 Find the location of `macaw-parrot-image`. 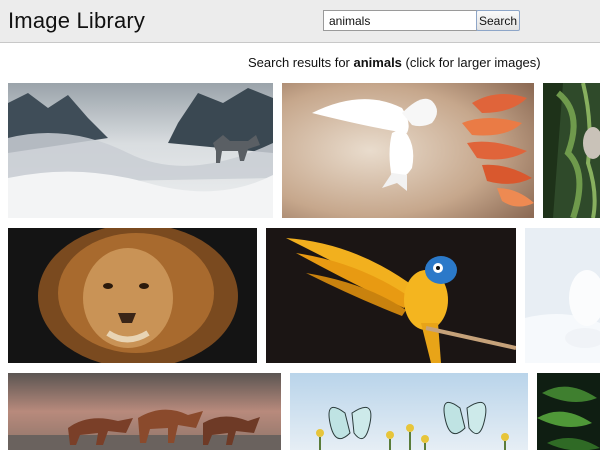

macaw-parrot-image is located at coordinates (391, 295).